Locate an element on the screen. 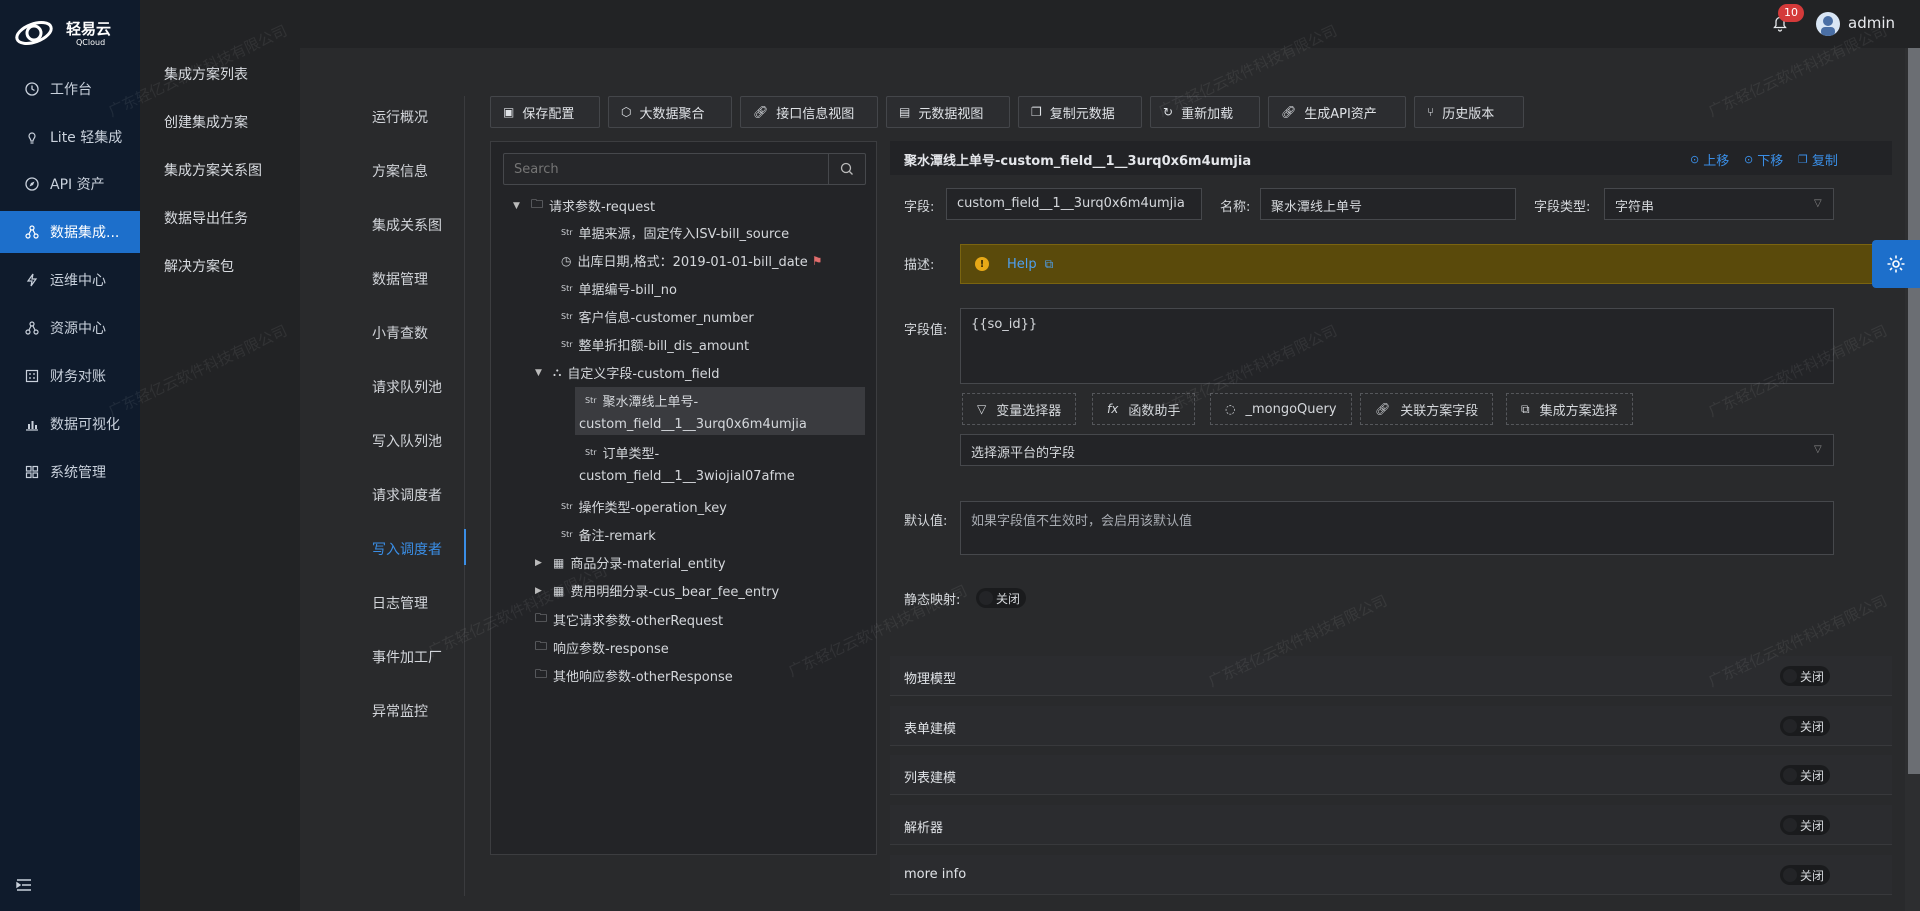  tree-node-operation-key: Str 操作类型-operation_key is located at coordinates (644, 506).